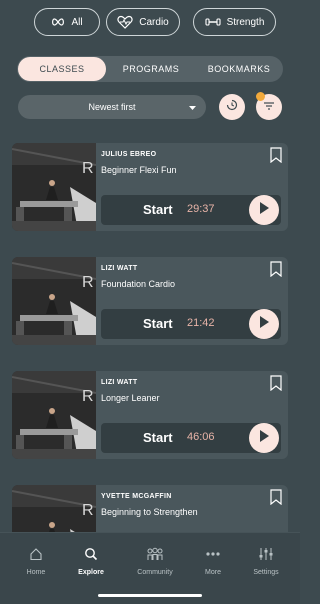 This screenshot has width=320, height=604. Describe the element at coordinates (266, 572) in the screenshot. I see `nav-settings-label: Settings` at that location.